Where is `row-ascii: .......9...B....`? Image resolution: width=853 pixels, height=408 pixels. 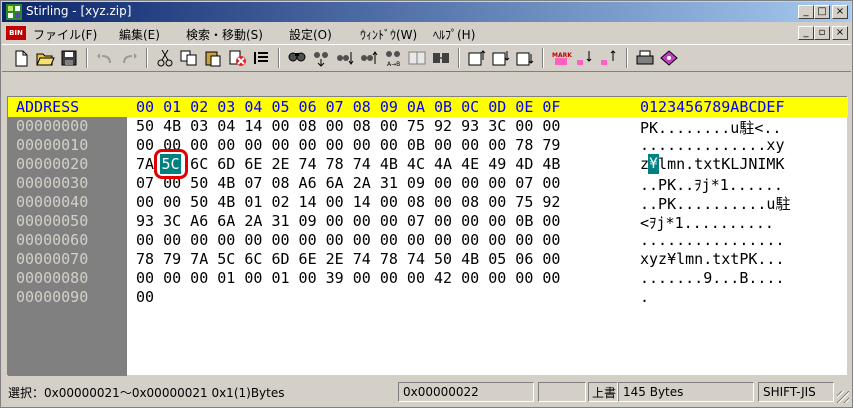
row-ascii: .......9...B.... is located at coordinates (712, 278).